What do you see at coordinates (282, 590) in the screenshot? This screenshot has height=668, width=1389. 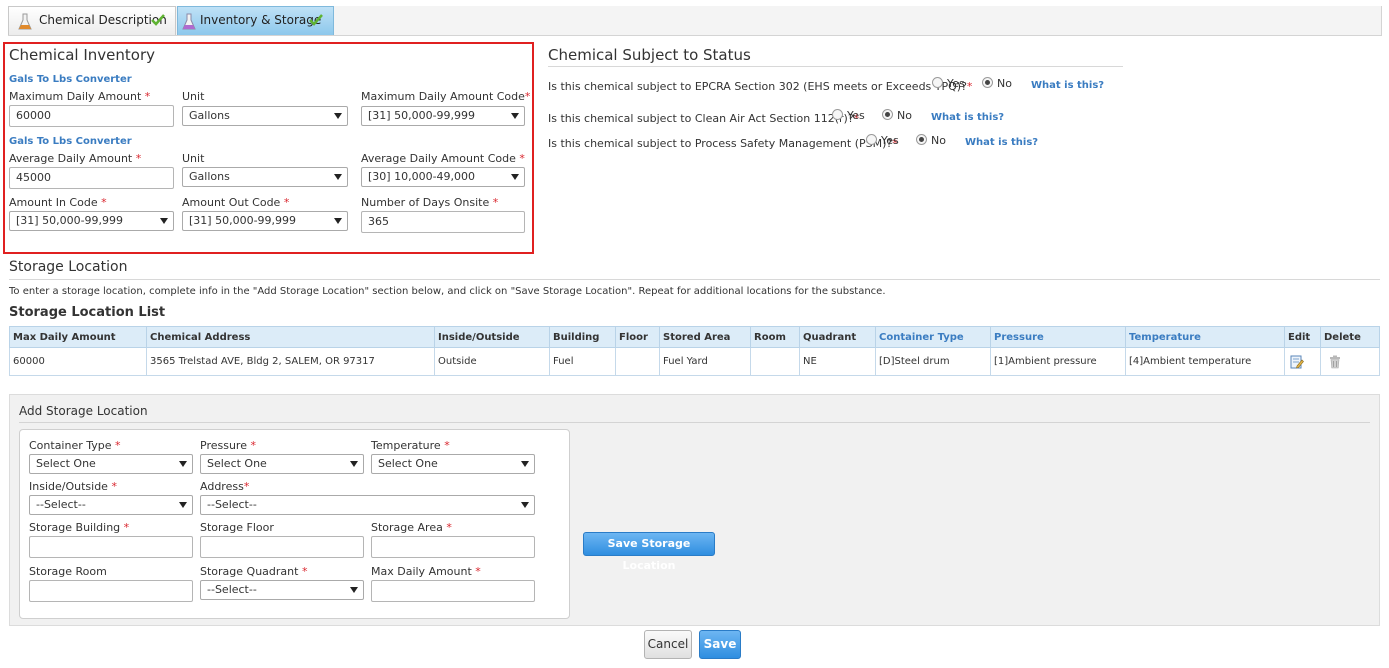 I see `storage-quadrant-select: --Select--` at bounding box center [282, 590].